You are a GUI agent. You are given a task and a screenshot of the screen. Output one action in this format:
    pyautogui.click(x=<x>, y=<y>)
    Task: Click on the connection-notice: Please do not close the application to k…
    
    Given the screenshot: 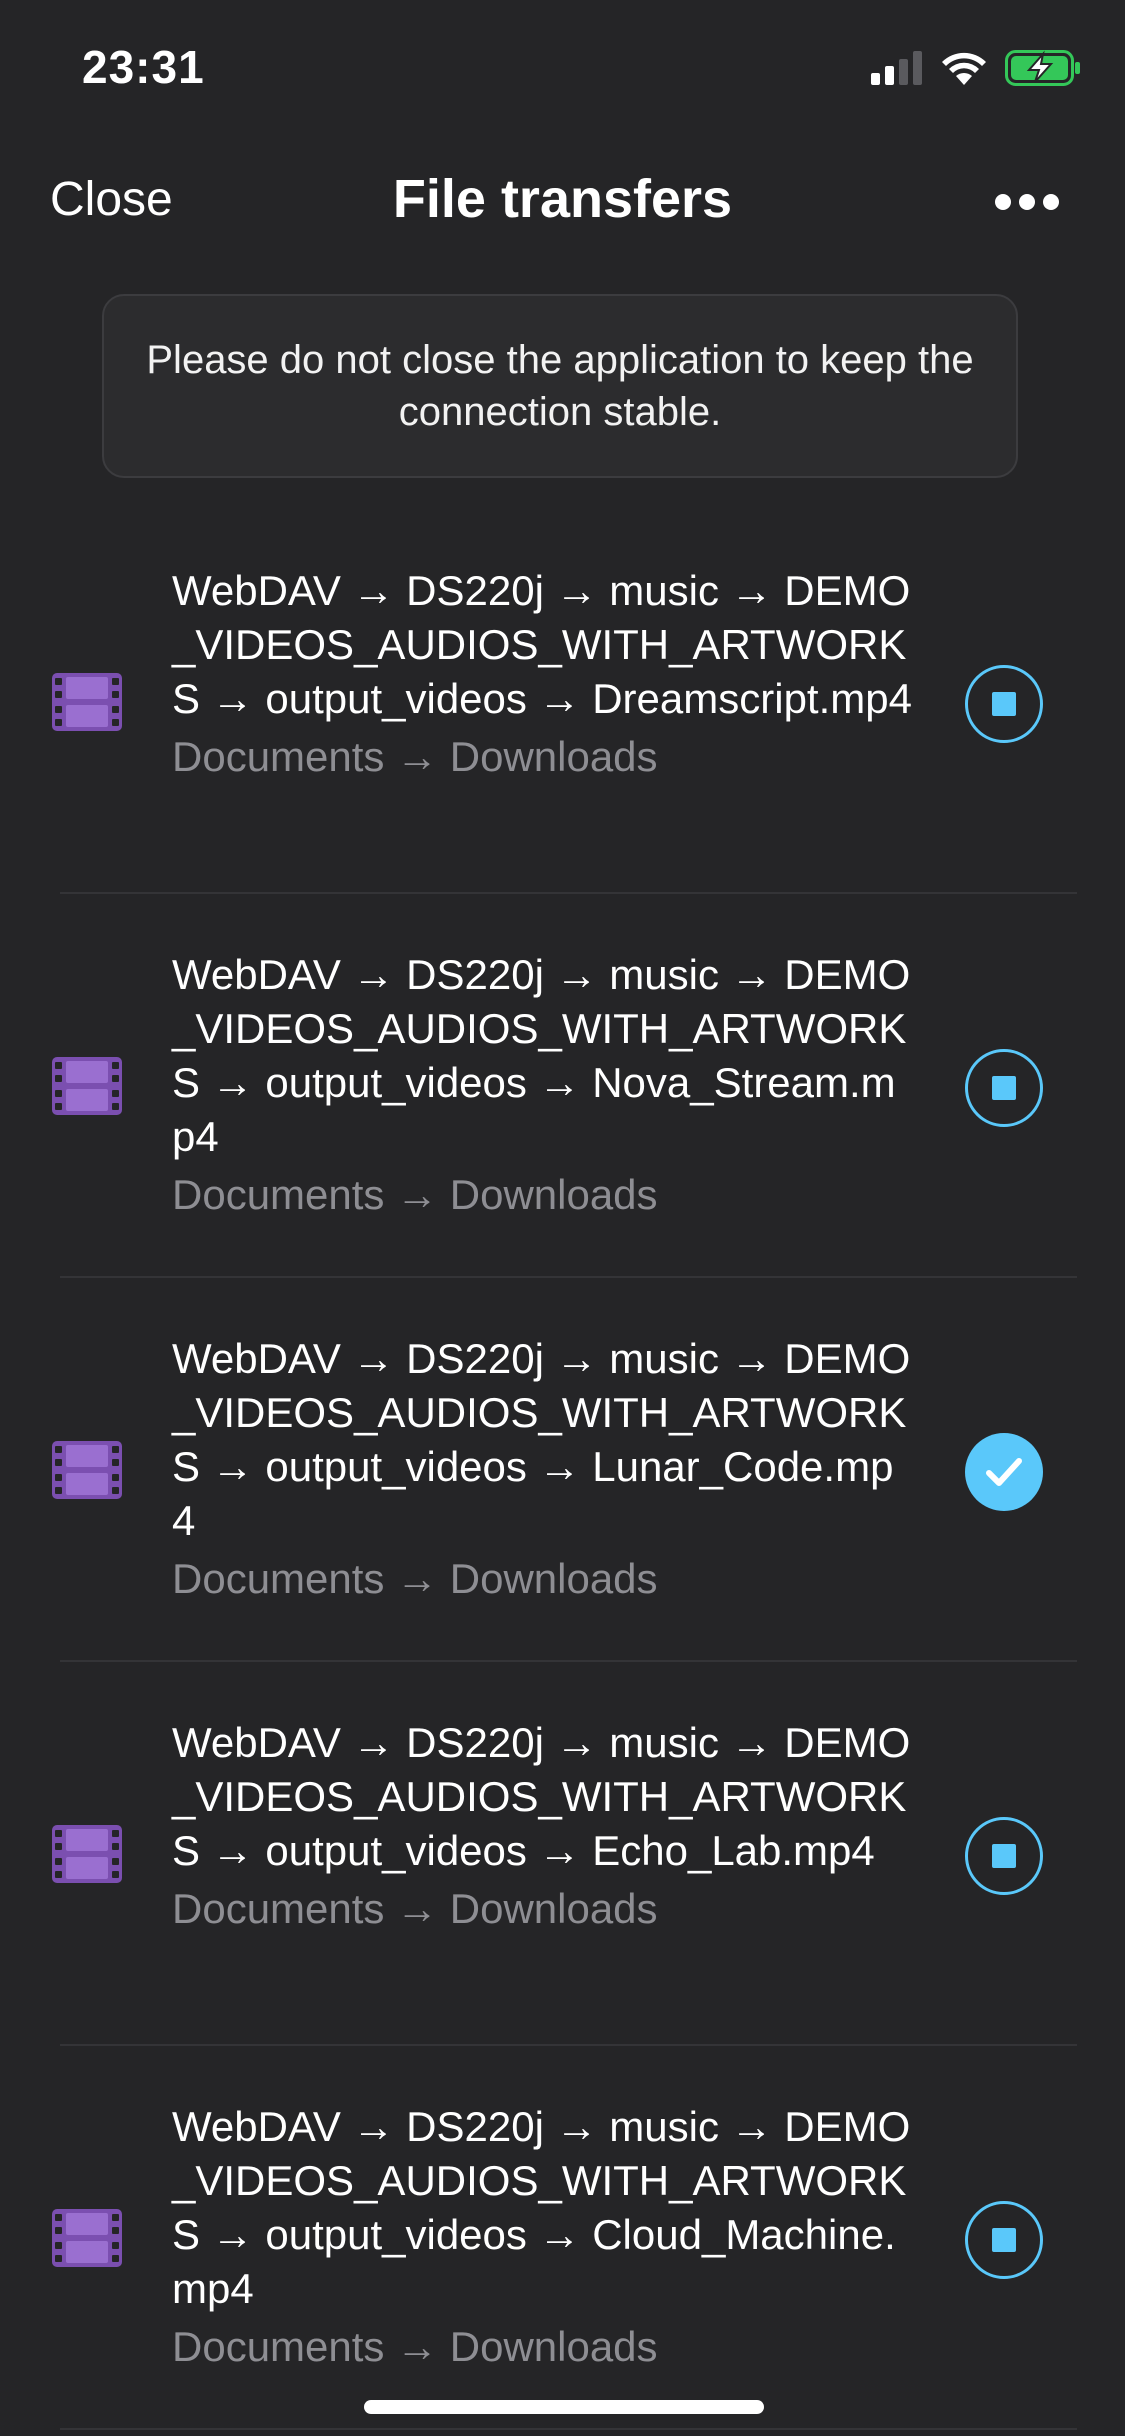 What is the action you would take?
    pyautogui.click(x=560, y=386)
    